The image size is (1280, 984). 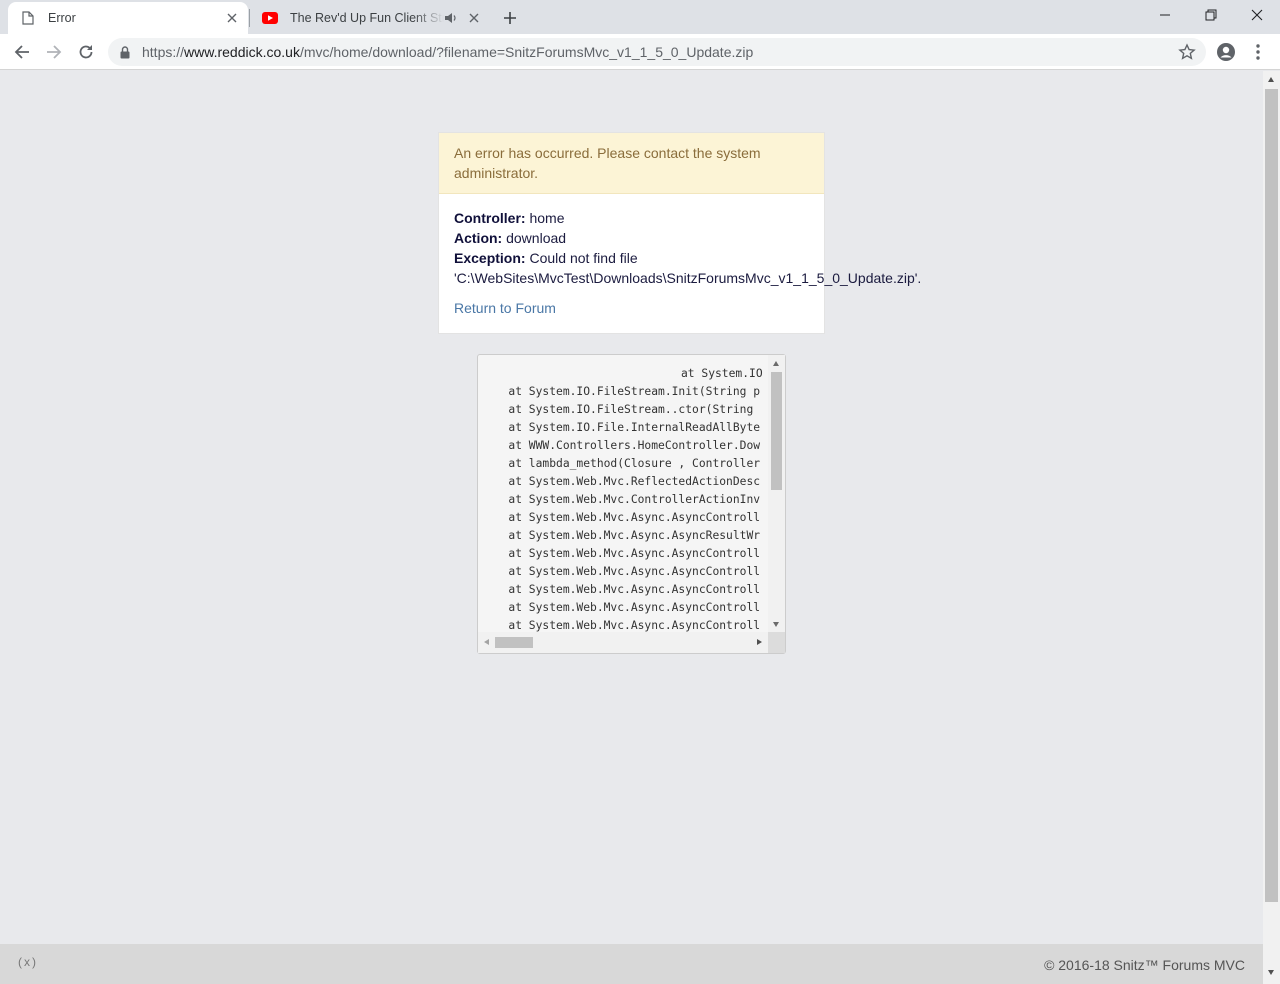 I want to click on scroll-right-arrow, so click(x=759, y=642).